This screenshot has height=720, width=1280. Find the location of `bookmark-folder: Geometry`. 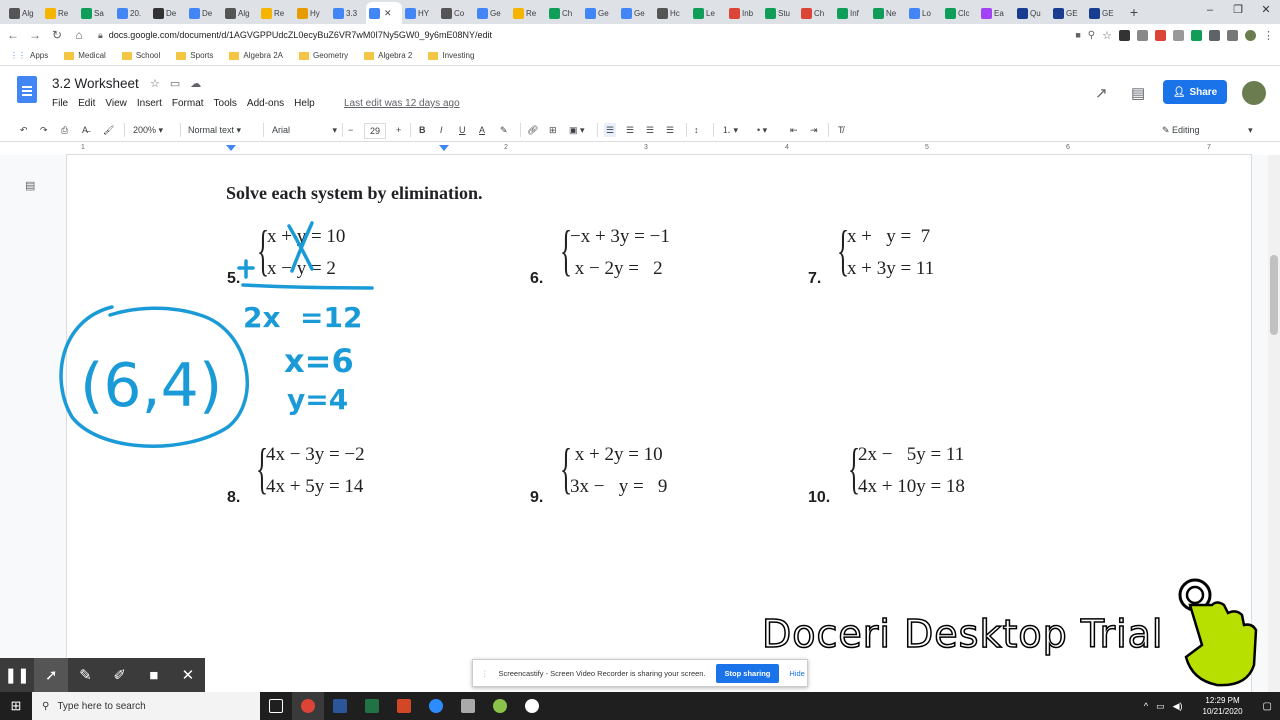

bookmark-folder: Geometry is located at coordinates (323, 55).